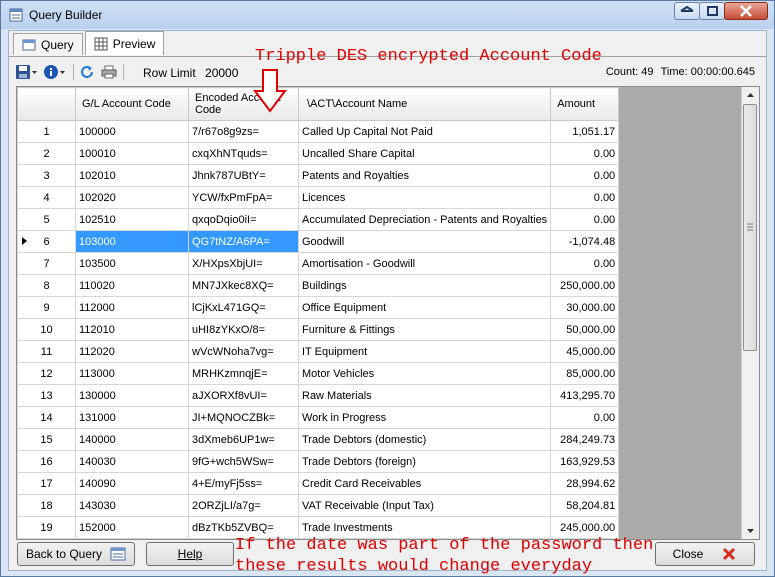 Image resolution: width=775 pixels, height=577 pixels. Describe the element at coordinates (132, 527) in the screenshot. I see `cell-gl-account-code: 152000` at that location.